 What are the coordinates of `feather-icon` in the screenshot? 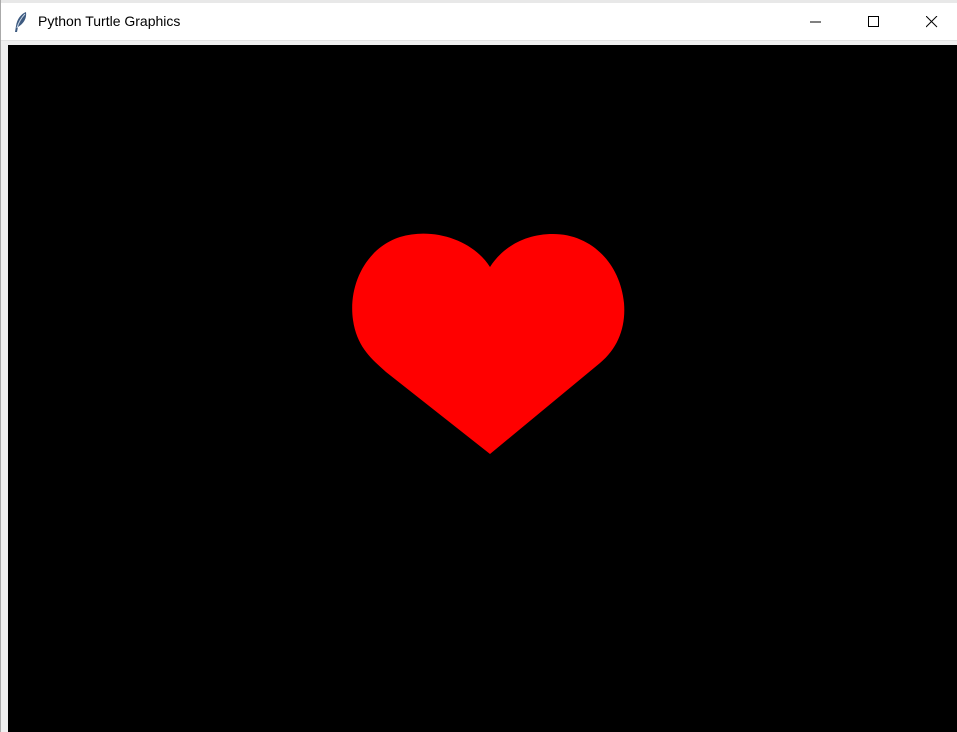 It's located at (21, 22).